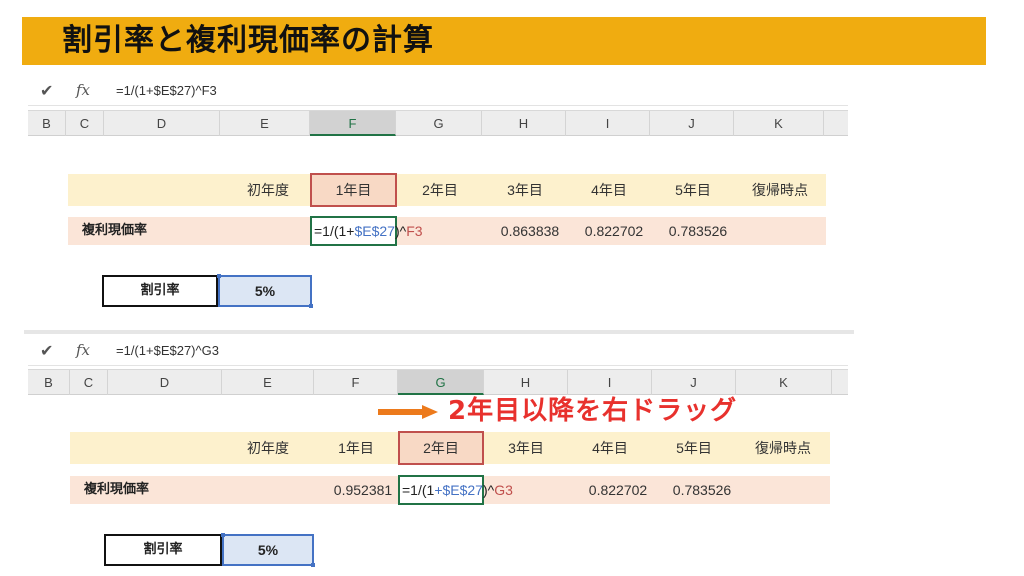  Describe the element at coordinates (438, 91) in the screenshot. I see `formula-bar: ✔ fx =1/(1+$E$27)^F3` at that location.